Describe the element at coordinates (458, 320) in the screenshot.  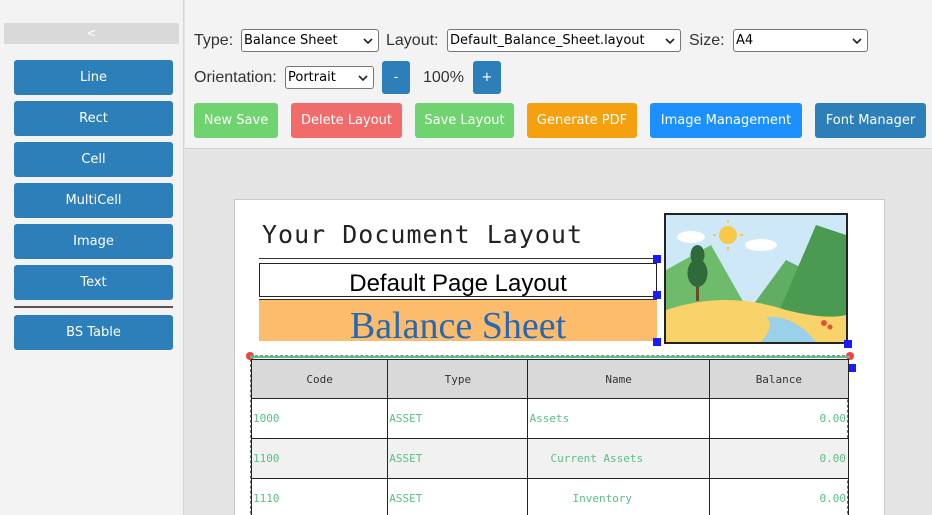
I see `balance-sheet-title-cell: Balance Sheet` at that location.